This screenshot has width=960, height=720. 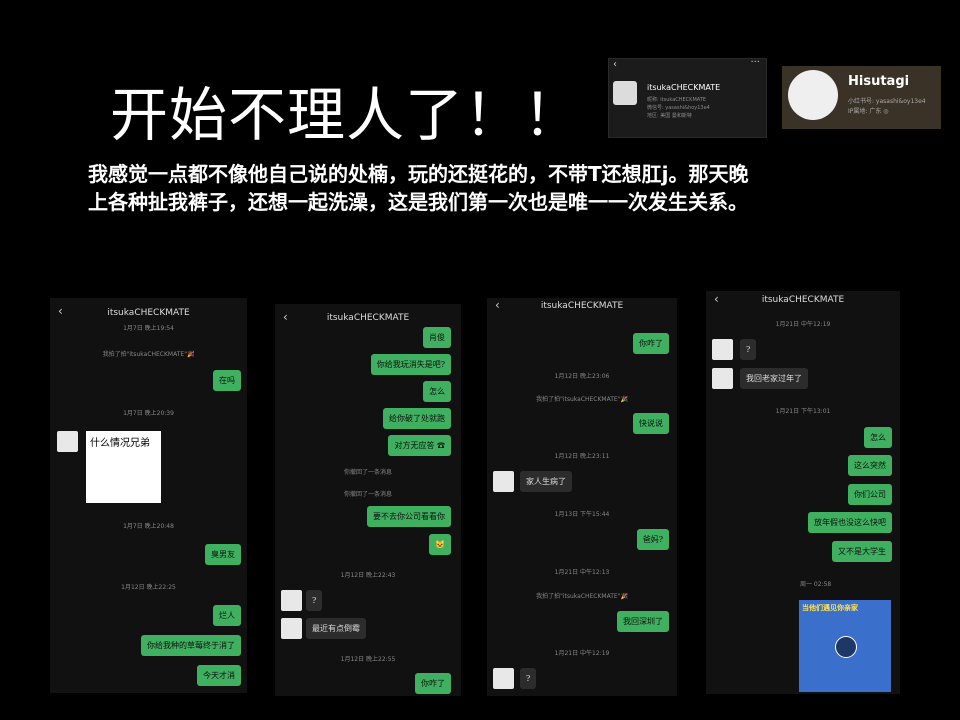 I want to click on sent-message: 给你破了处就跑, so click(x=417, y=418).